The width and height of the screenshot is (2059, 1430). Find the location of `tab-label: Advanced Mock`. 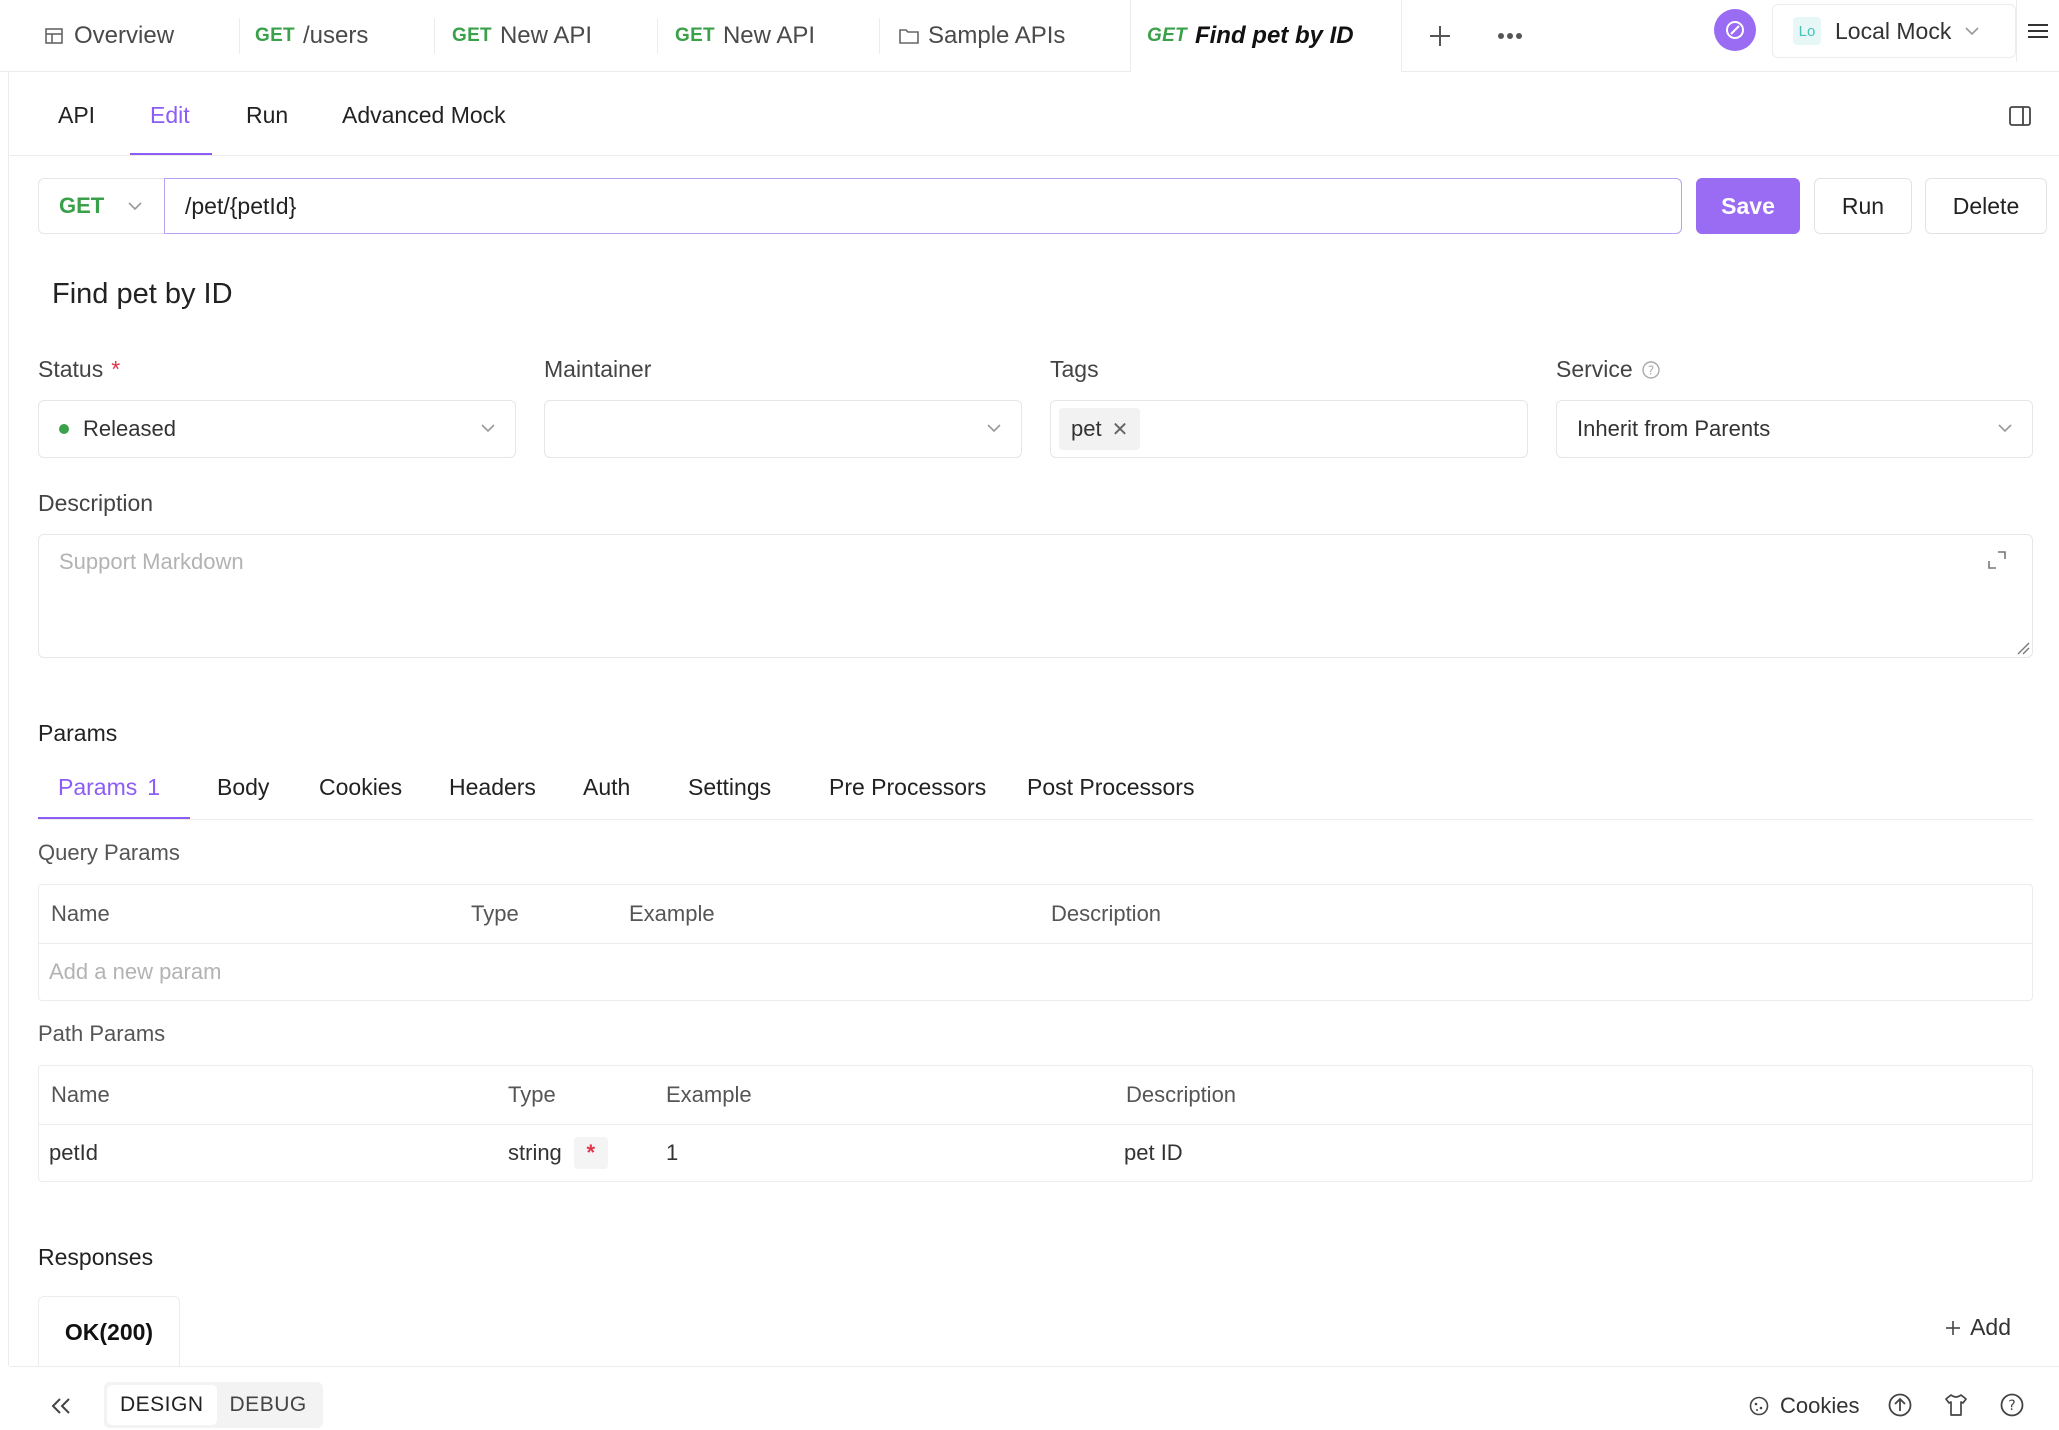

tab-label: Advanced Mock is located at coordinates (424, 115).